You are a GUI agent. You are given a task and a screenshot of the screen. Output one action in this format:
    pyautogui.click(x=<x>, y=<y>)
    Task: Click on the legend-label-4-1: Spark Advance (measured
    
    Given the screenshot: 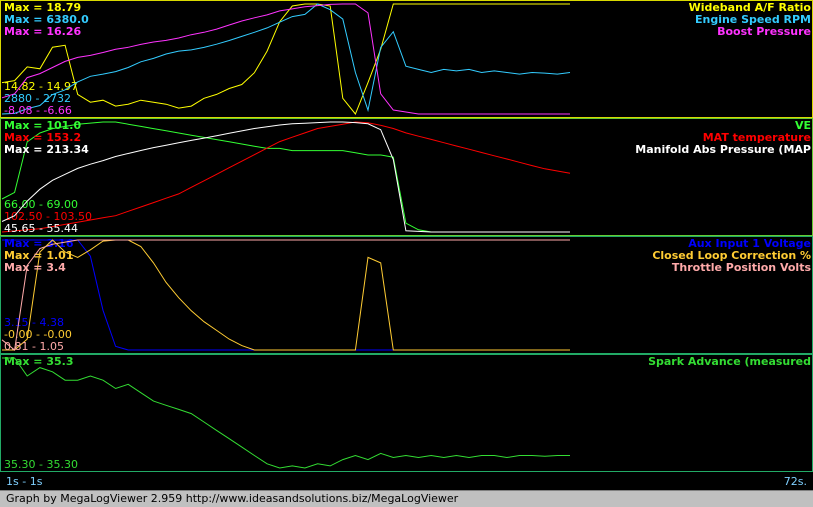 What is the action you would take?
    pyautogui.click(x=729, y=361)
    